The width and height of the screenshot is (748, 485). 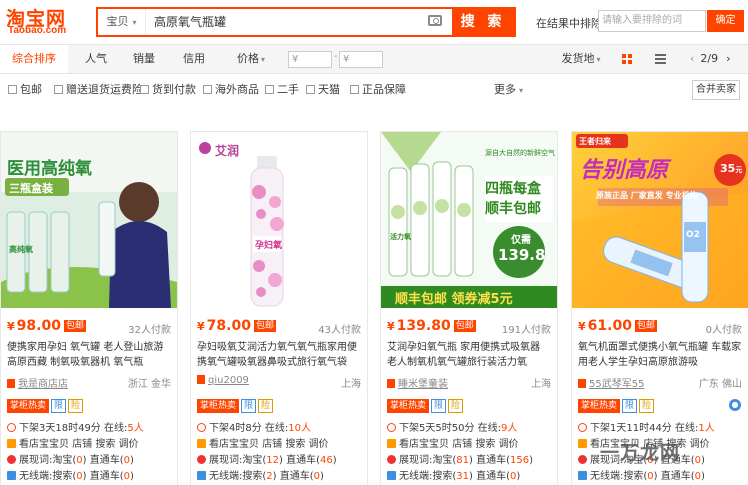 What do you see at coordinates (431, 326) in the screenshot?
I see `product-price: ¥139.80 包邮` at bounding box center [431, 326].